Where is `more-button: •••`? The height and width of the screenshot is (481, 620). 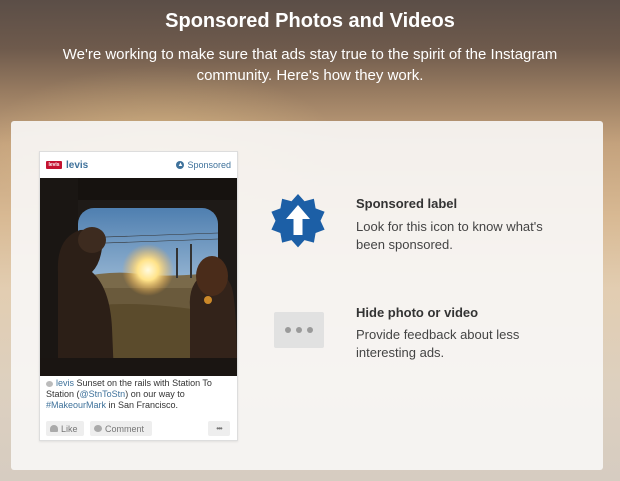
more-button: ••• is located at coordinates (219, 428).